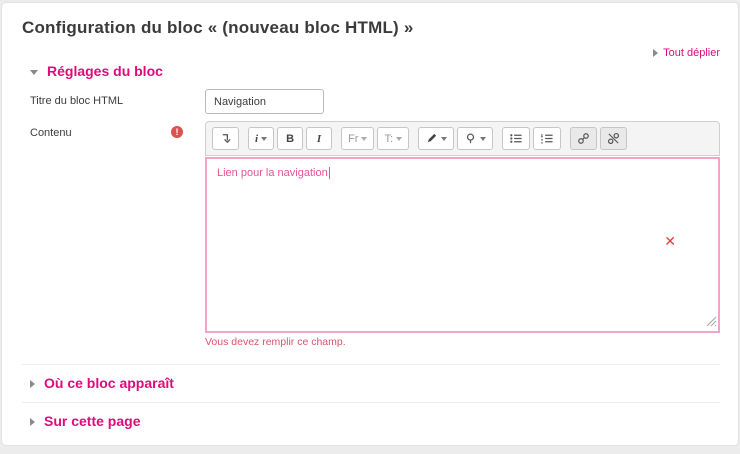  Describe the element at coordinates (275, 342) in the screenshot. I see `validation-error-message: Vous devez remplir ce champ.` at that location.